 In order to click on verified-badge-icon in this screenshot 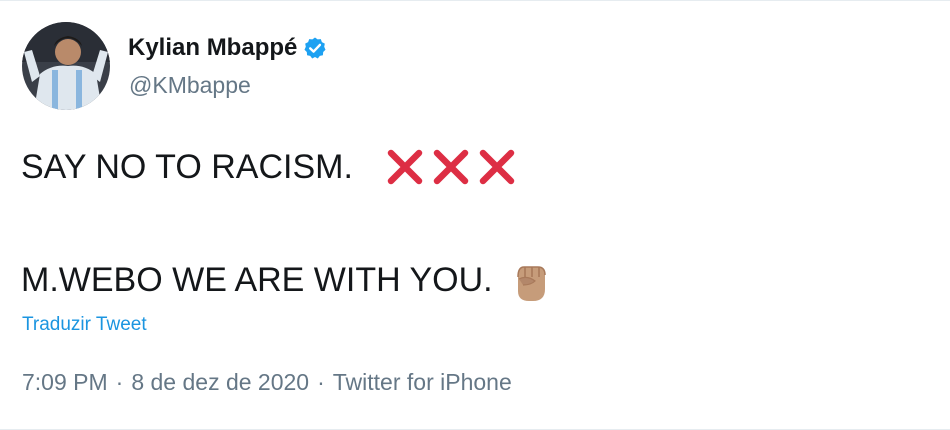, I will do `click(315, 48)`.